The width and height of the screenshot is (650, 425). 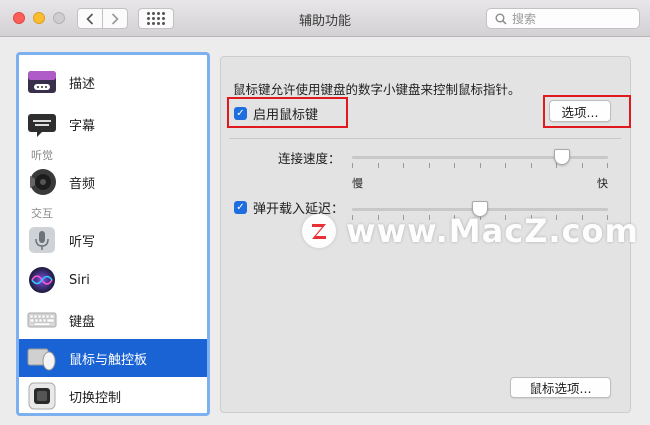 What do you see at coordinates (309, 158) in the screenshot?
I see `speed-label: 连接速度：` at bounding box center [309, 158].